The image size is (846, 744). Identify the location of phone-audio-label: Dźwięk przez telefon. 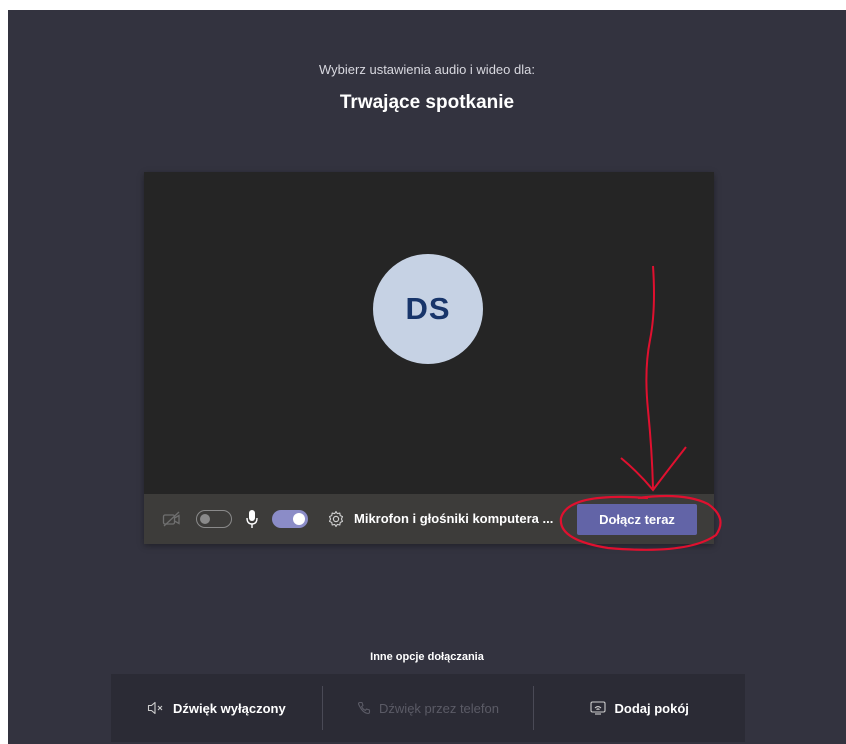
(439, 708).